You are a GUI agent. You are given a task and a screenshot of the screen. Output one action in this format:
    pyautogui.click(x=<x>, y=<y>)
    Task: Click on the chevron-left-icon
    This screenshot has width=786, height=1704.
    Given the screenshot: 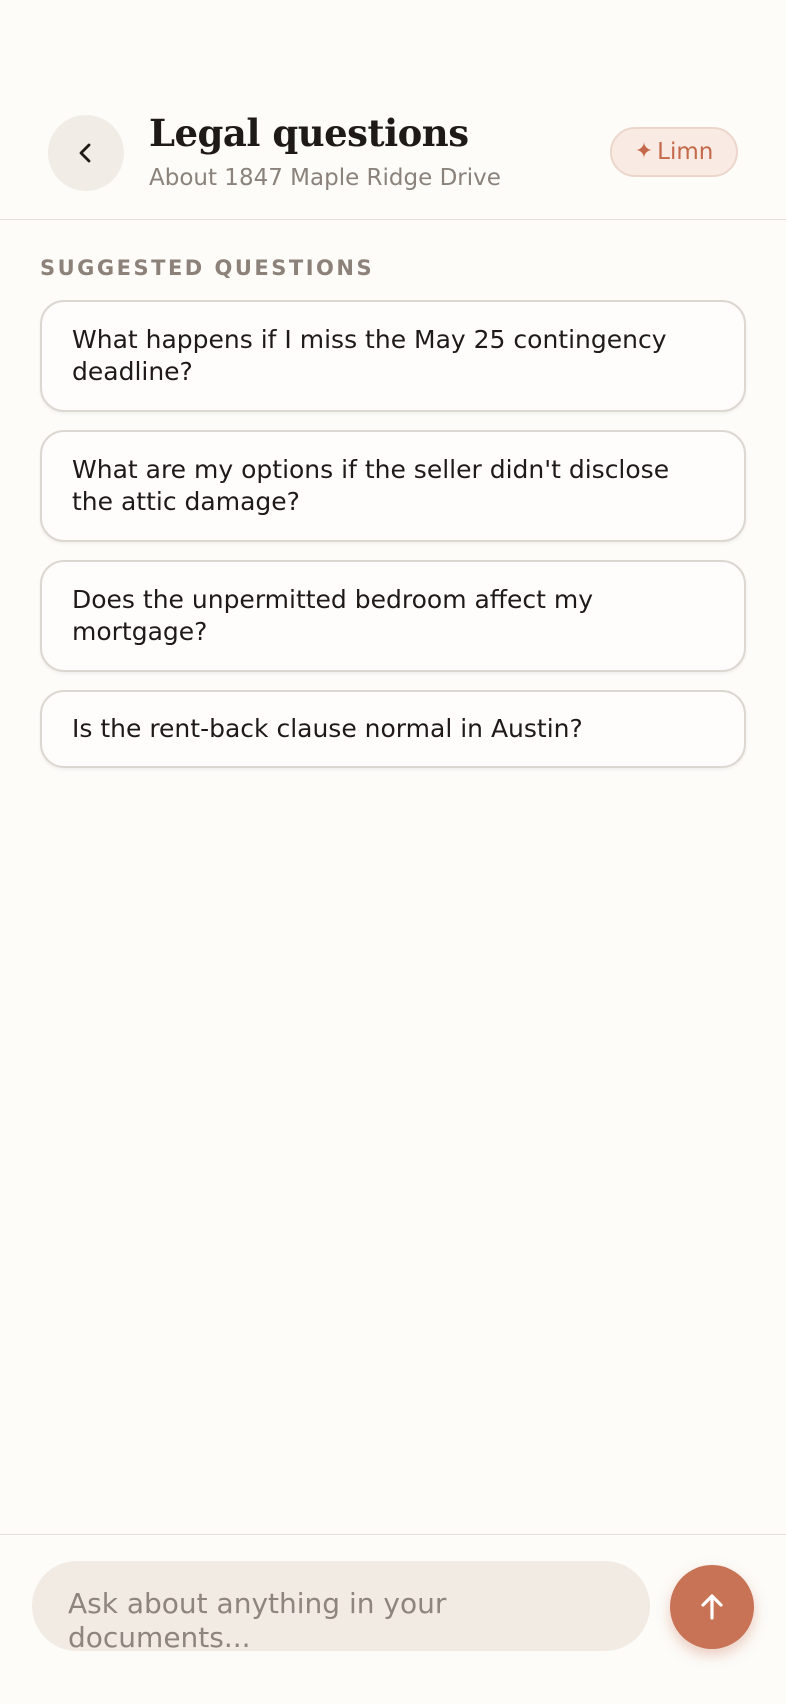 What is the action you would take?
    pyautogui.click(x=85, y=153)
    